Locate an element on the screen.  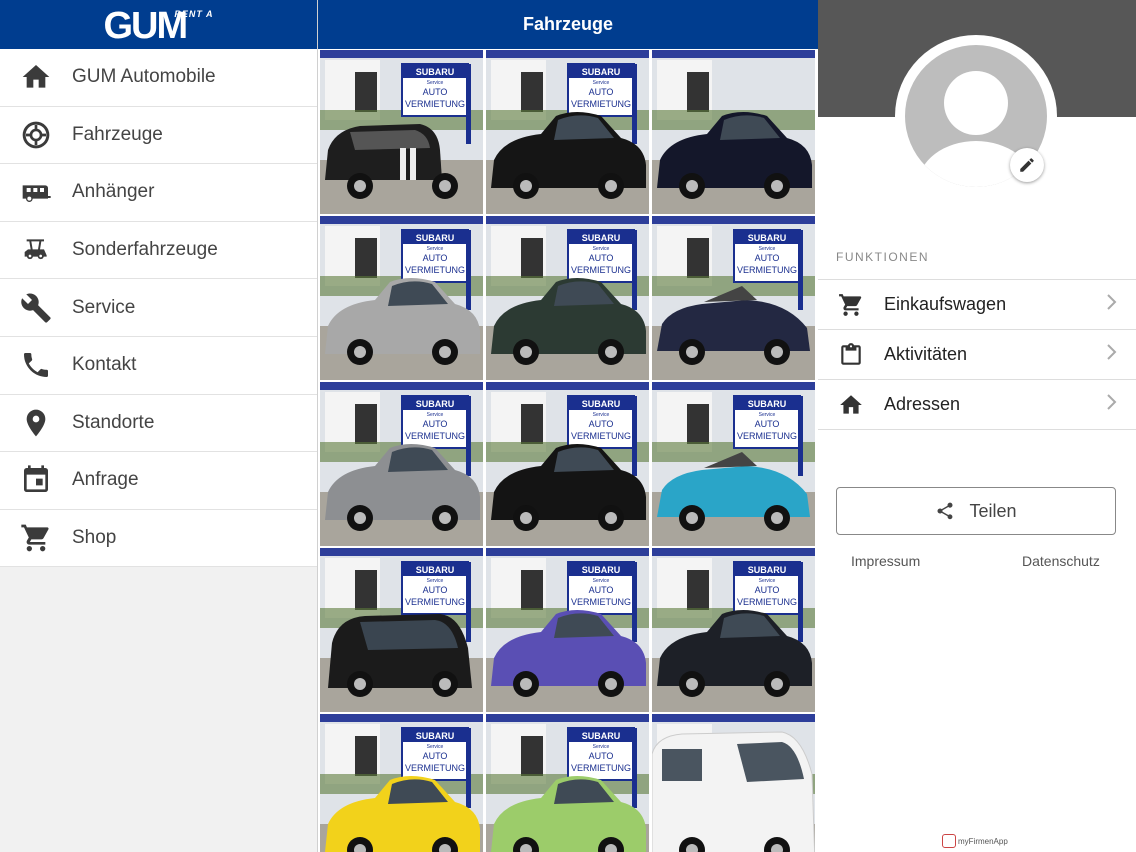
menu-item-label: Anhänger is located at coordinates (113, 192).